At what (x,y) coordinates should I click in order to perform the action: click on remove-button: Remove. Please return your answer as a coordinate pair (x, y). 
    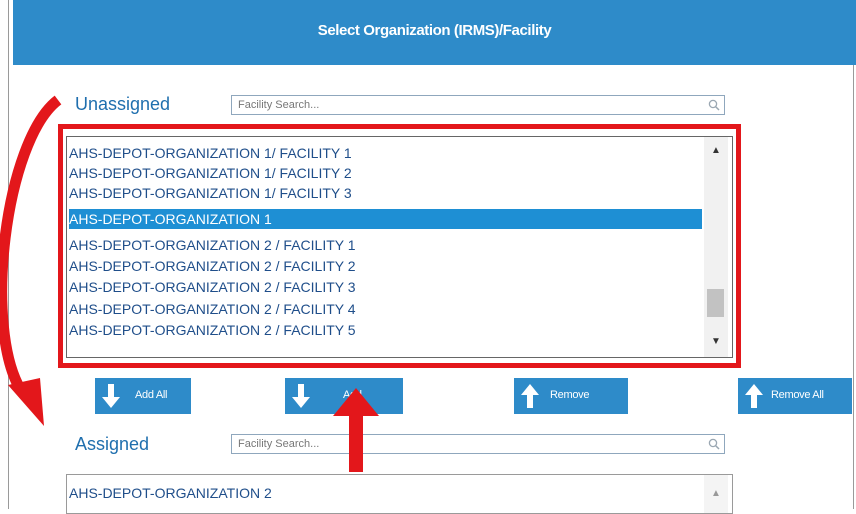
    Looking at the image, I should click on (571, 396).